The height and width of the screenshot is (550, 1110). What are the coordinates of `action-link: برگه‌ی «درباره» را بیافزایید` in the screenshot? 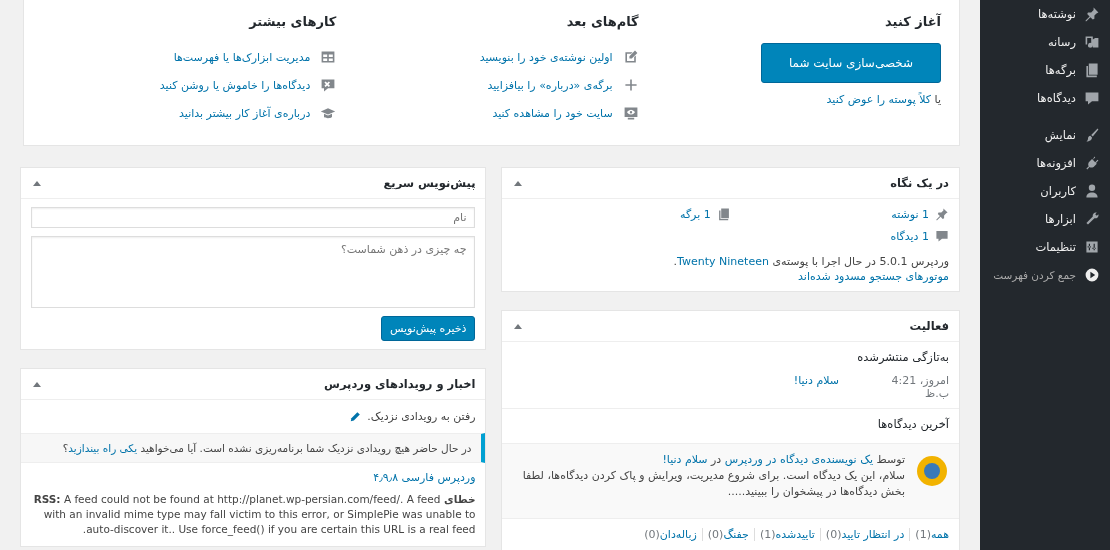 It's located at (550, 85).